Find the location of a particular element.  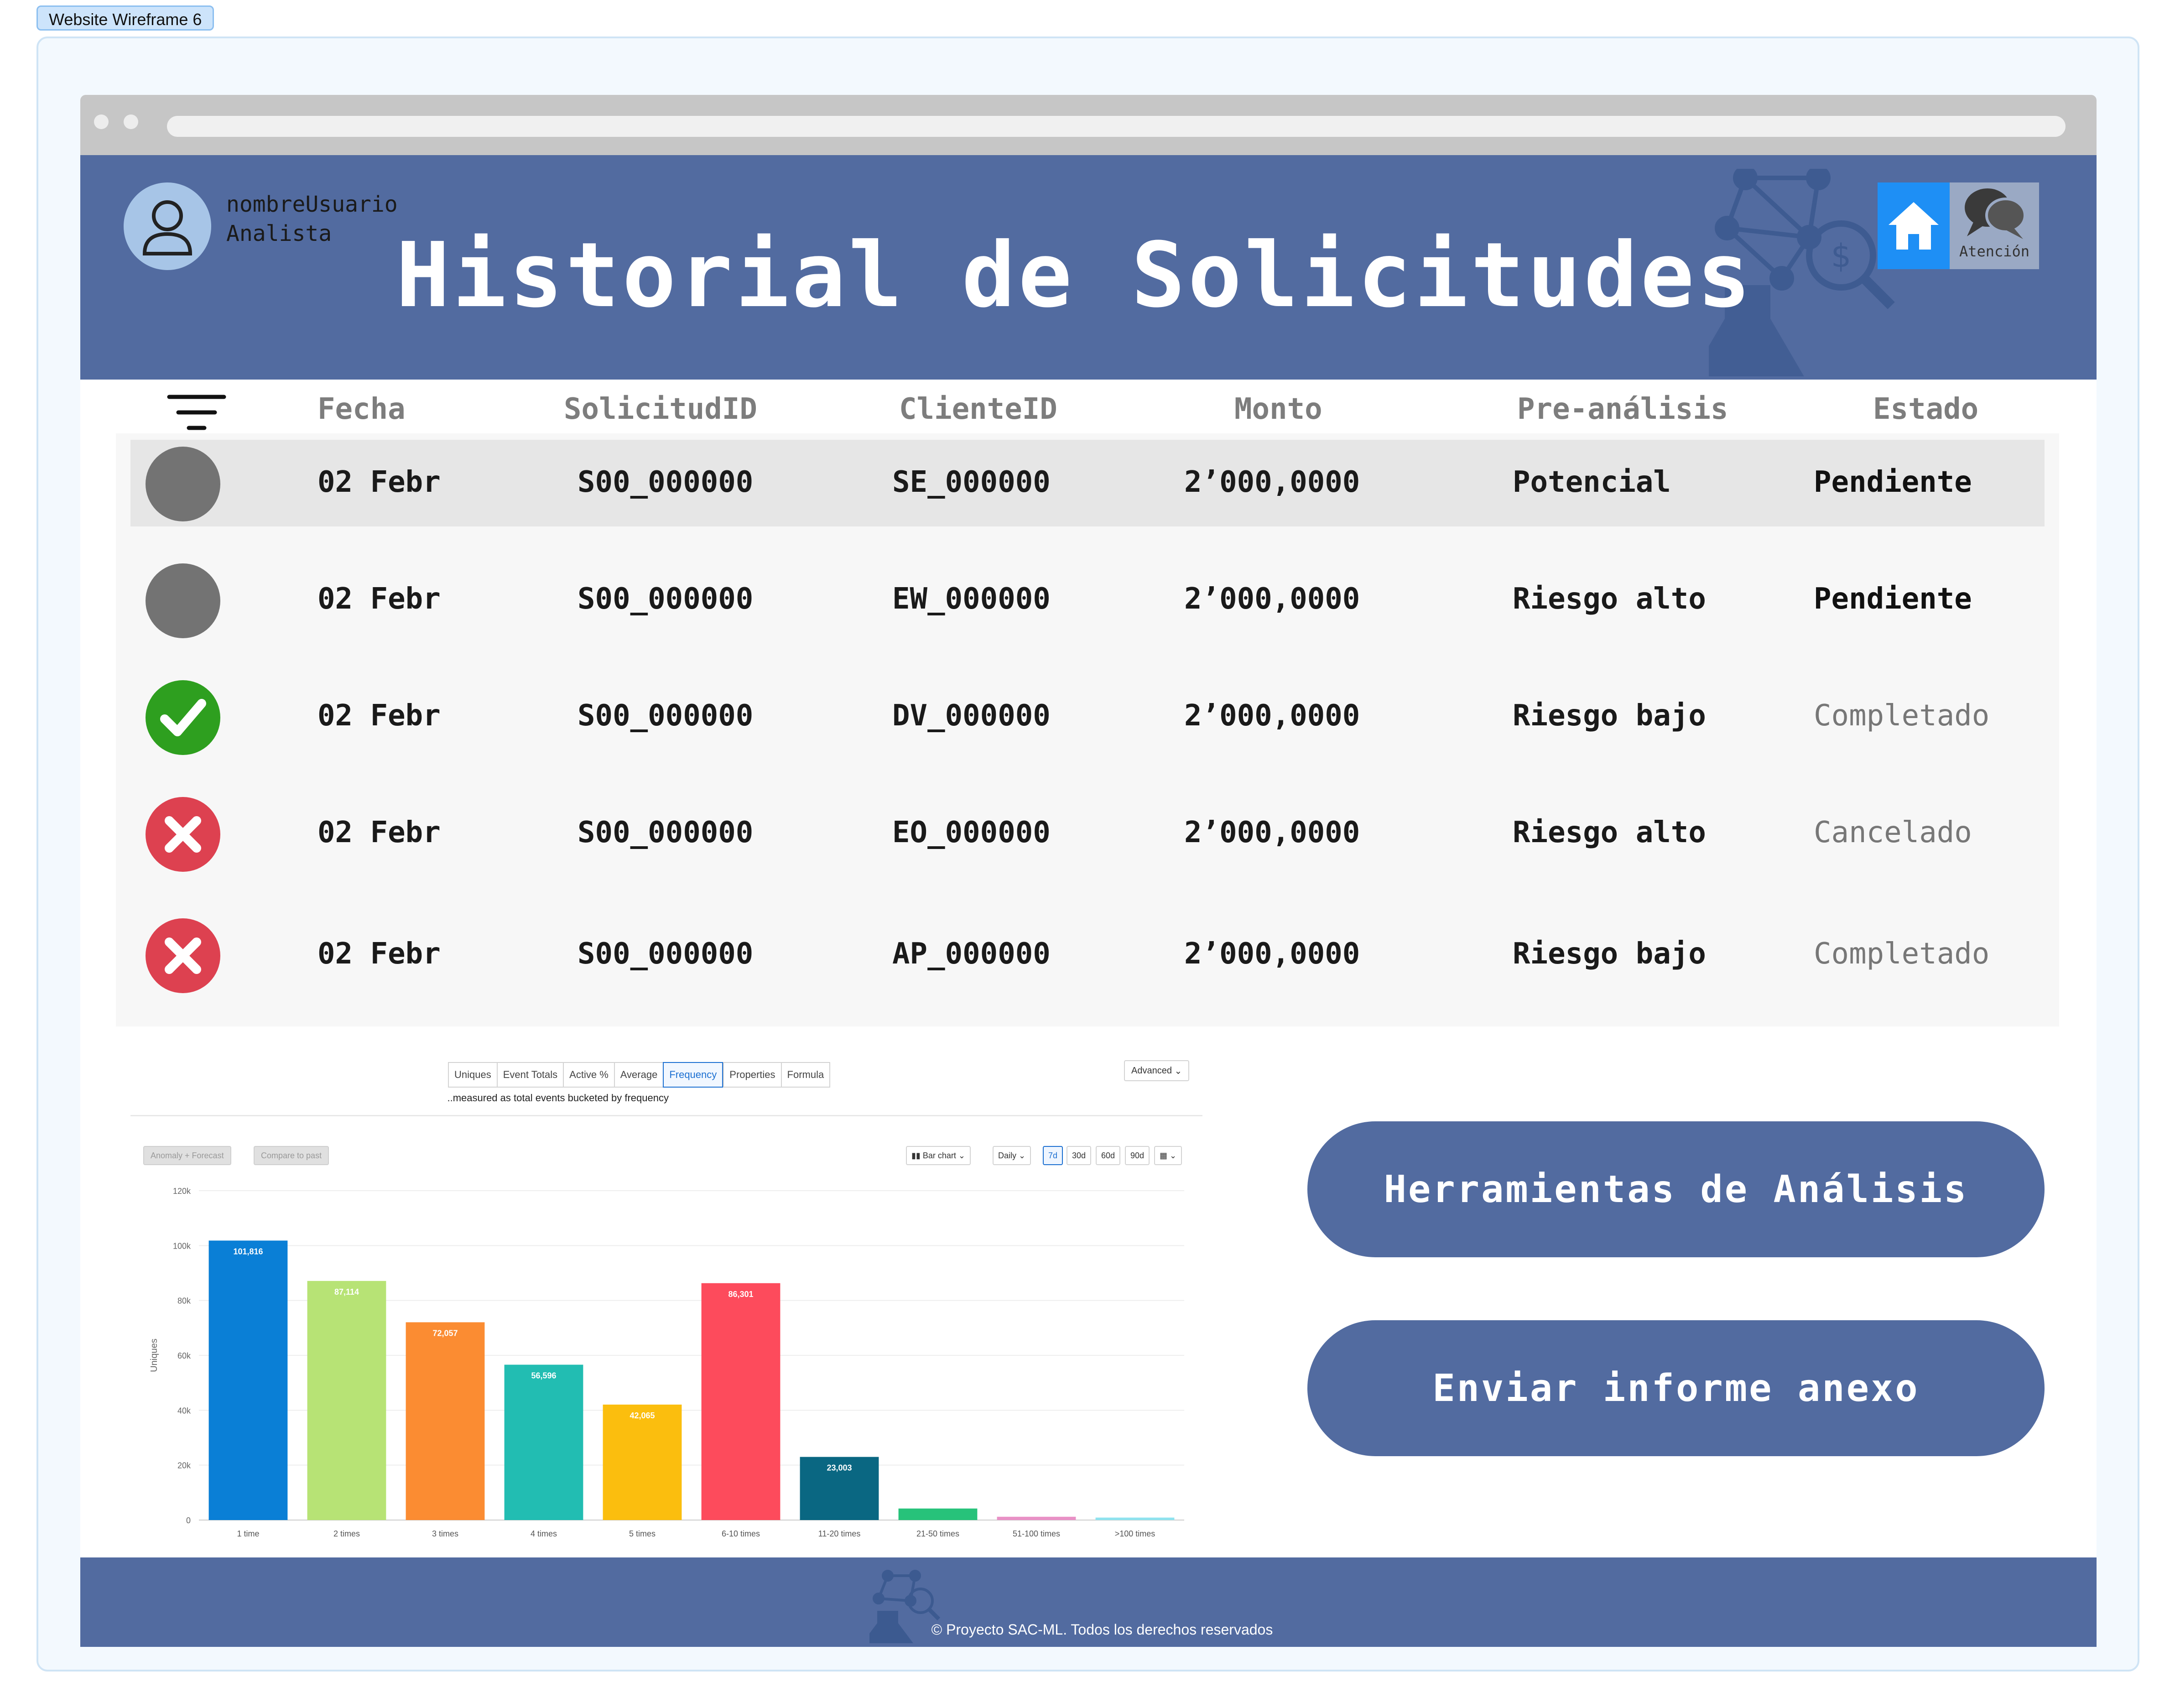

y-tick-label: 40k is located at coordinates (184, 1410).